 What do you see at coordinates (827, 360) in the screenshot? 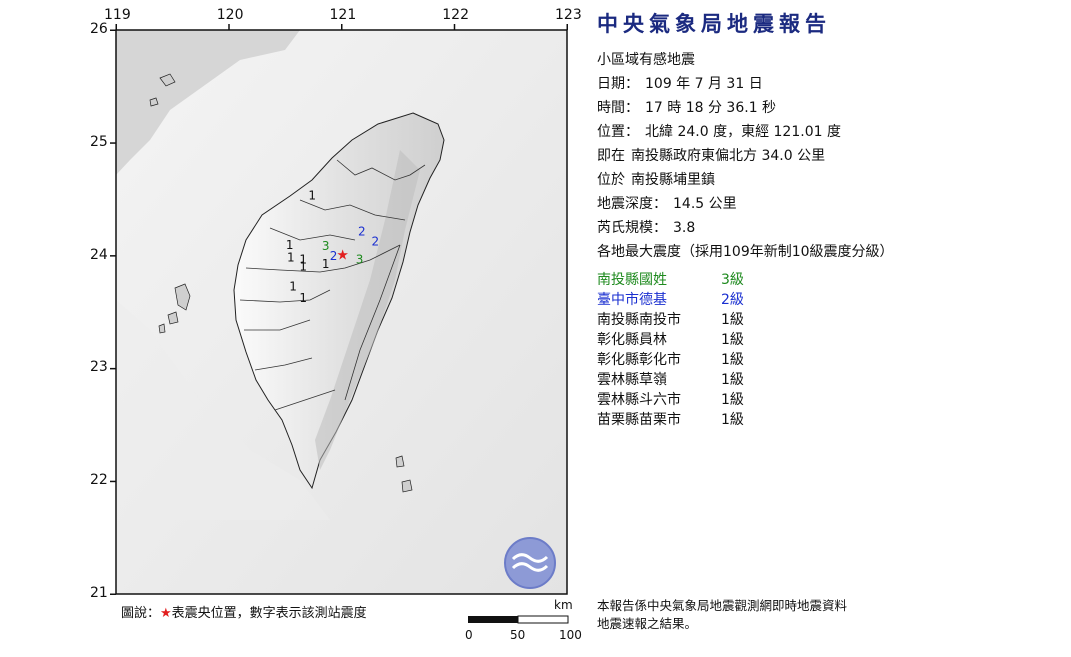
I see `intensity-row: 彰化縣彰化市 1級` at bounding box center [827, 360].